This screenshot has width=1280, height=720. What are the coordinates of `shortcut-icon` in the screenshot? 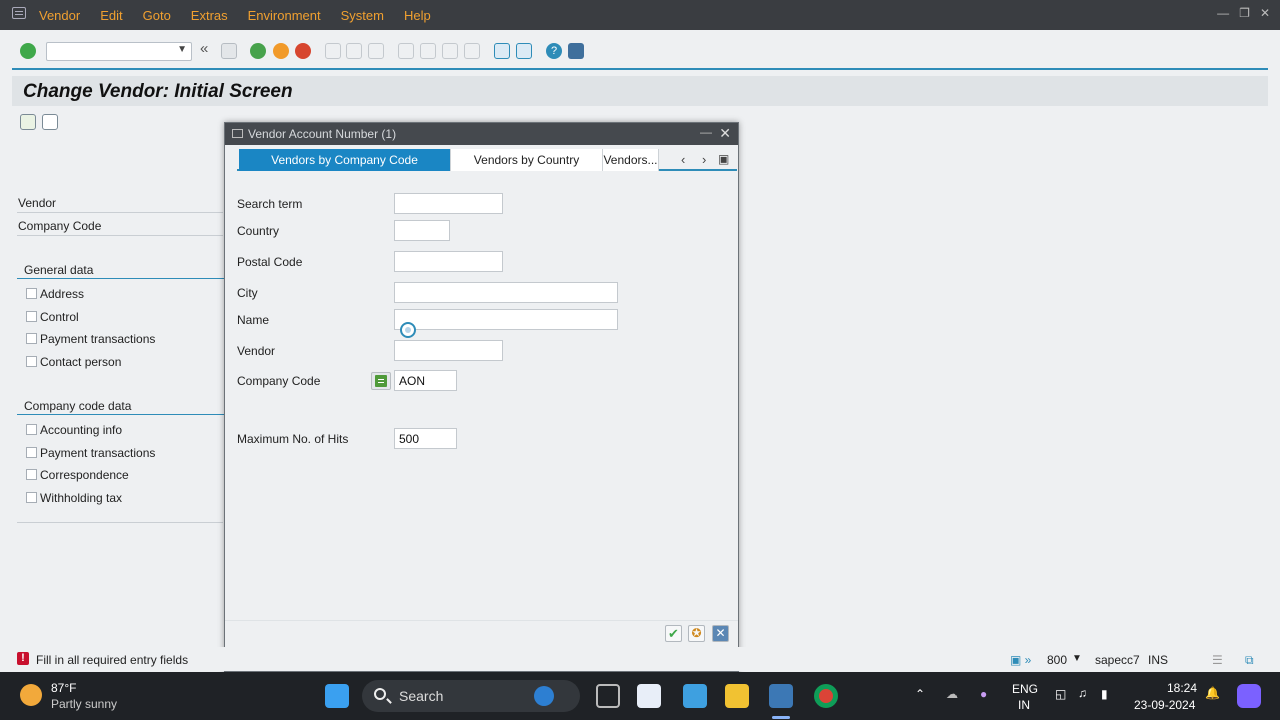 It's located at (524, 51).